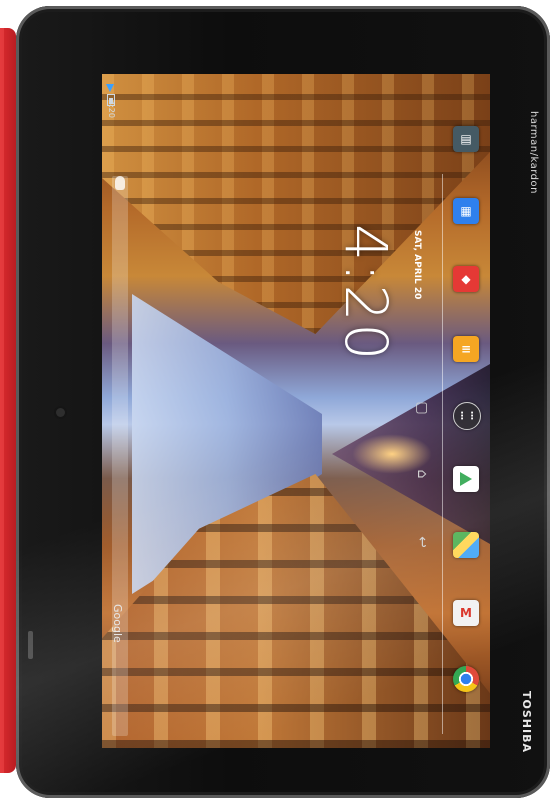 Image resolution: width=556 pixels, height=806 pixels. What do you see at coordinates (120, 183) in the screenshot?
I see `microphone-icon` at bounding box center [120, 183].